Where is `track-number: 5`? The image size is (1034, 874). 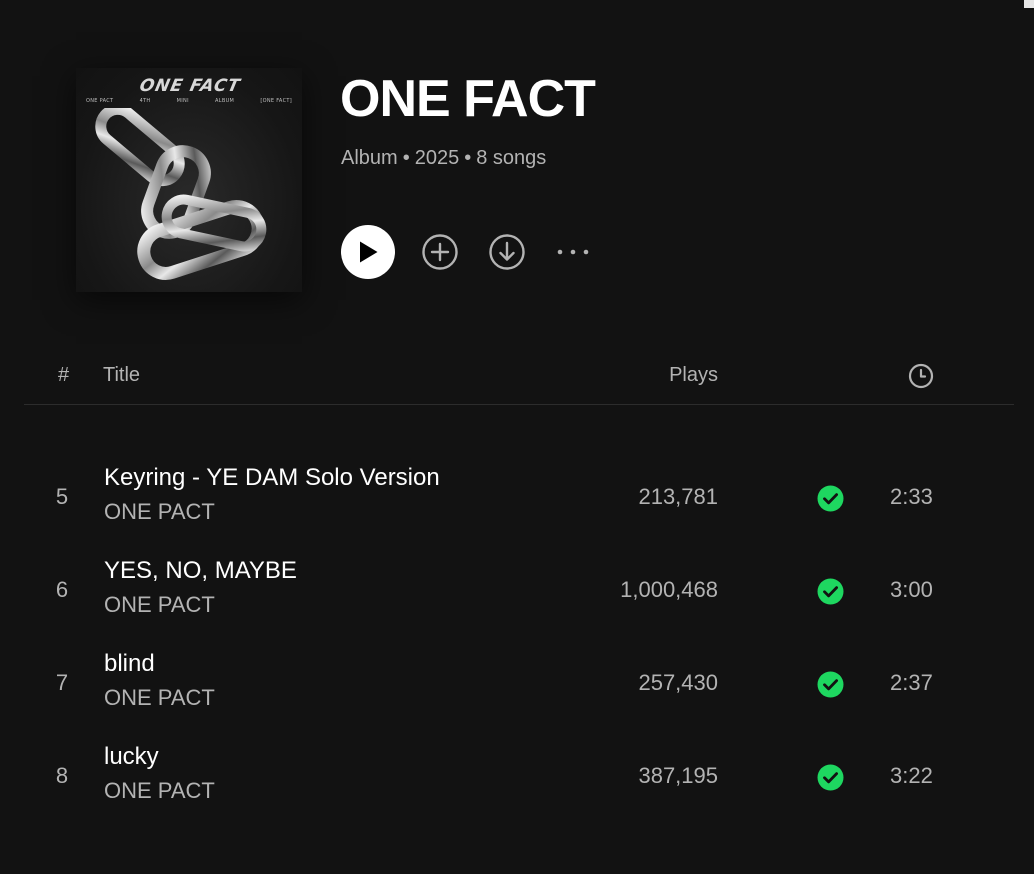 track-number: 5 is located at coordinates (62, 496).